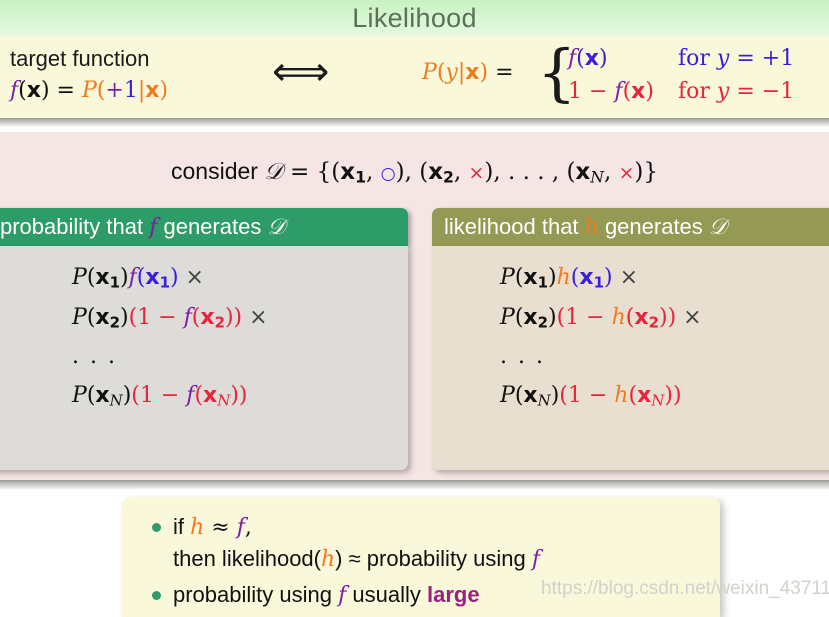  I want to click on case-negative-condition: for y = −1, so click(736, 91).